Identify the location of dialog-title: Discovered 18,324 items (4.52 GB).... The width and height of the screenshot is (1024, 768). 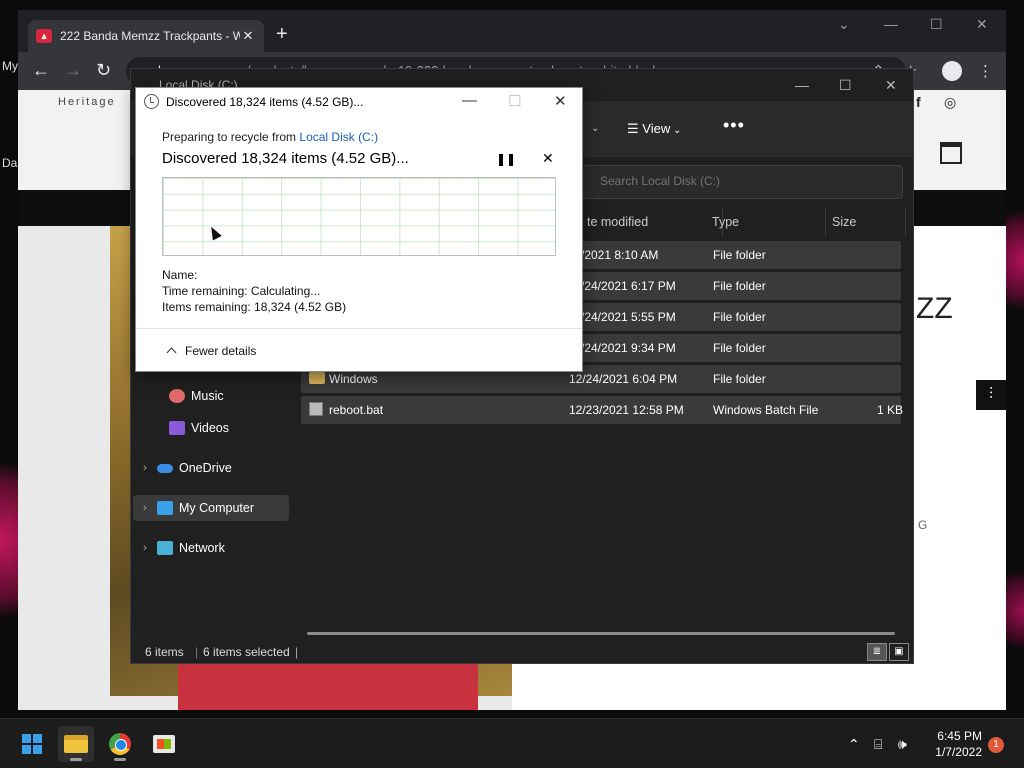
(265, 102).